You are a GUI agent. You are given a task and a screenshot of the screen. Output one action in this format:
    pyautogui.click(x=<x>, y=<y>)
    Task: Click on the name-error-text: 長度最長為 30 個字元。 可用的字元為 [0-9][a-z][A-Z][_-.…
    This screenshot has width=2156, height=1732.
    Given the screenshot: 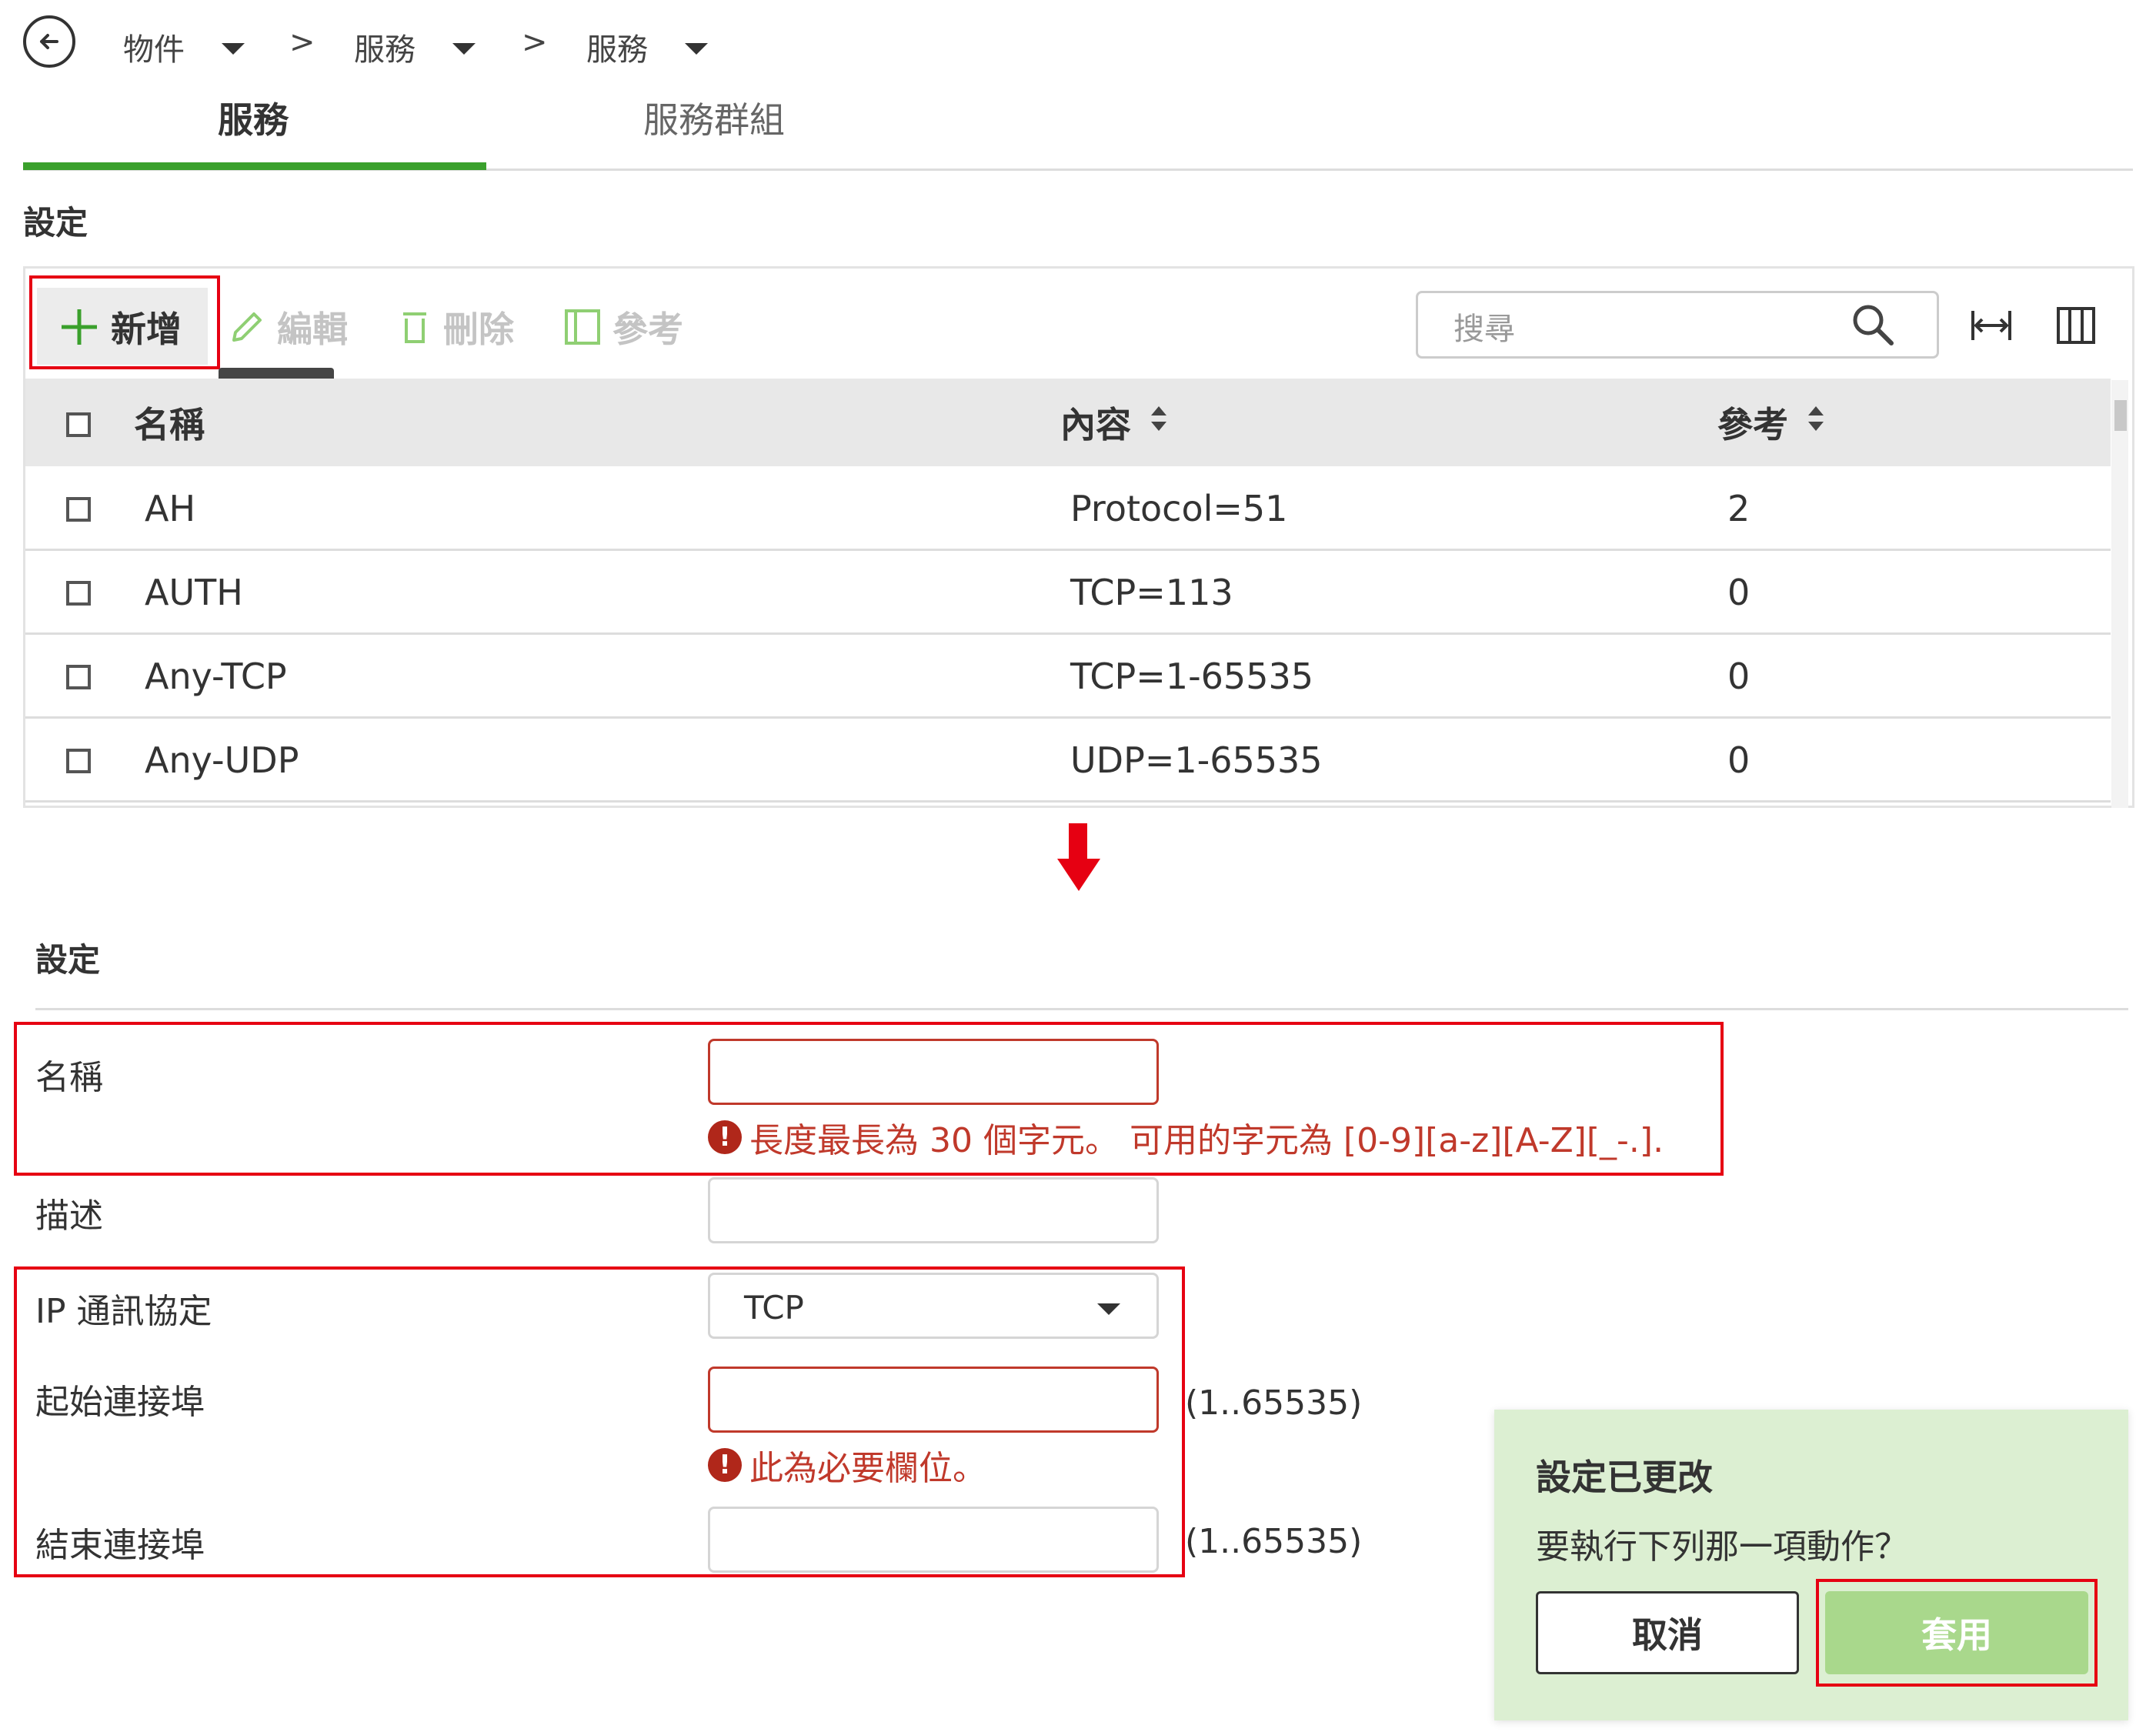 What is the action you would take?
    pyautogui.click(x=1206, y=1140)
    